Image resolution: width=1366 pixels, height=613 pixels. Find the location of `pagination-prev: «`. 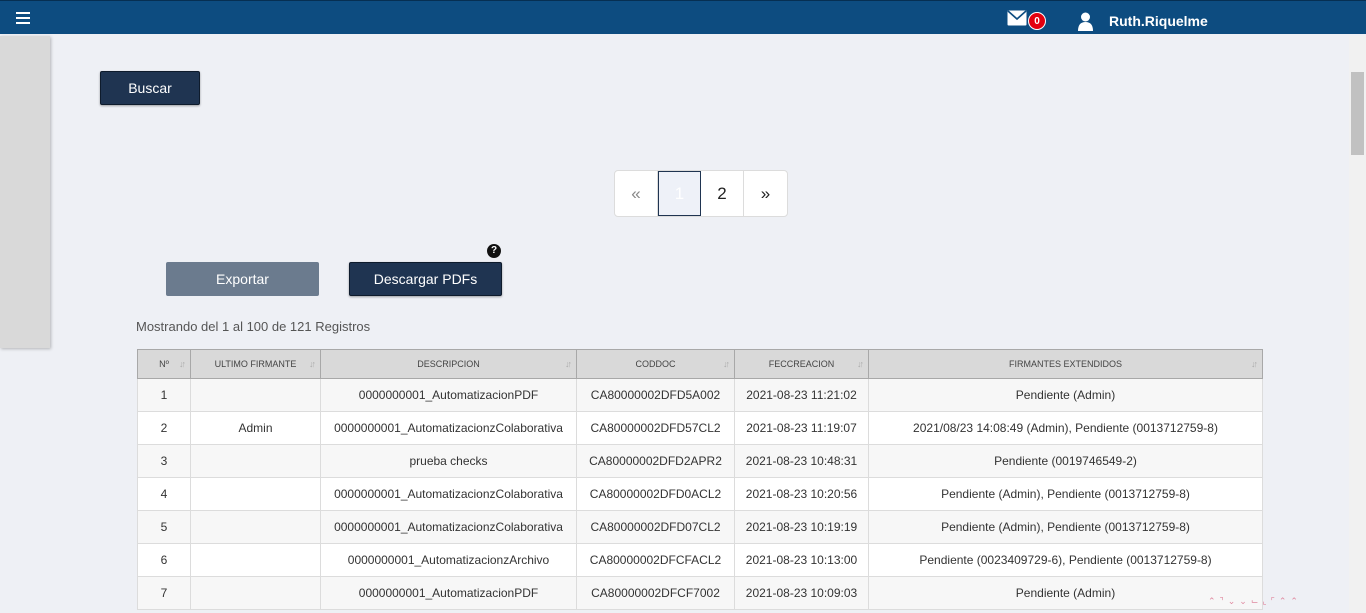

pagination-prev: « is located at coordinates (636, 193).